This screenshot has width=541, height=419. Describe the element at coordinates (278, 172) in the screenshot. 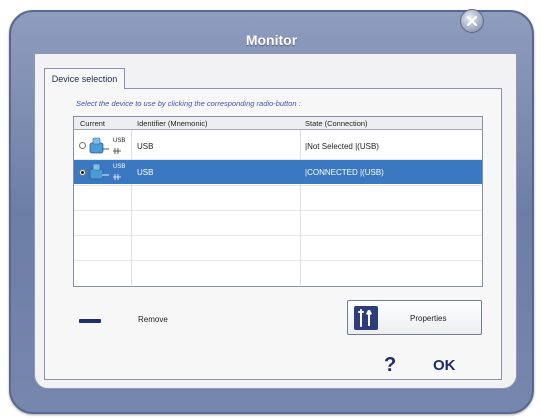

I see `table-row: USB USB |CONNECTED |(USB)` at that location.